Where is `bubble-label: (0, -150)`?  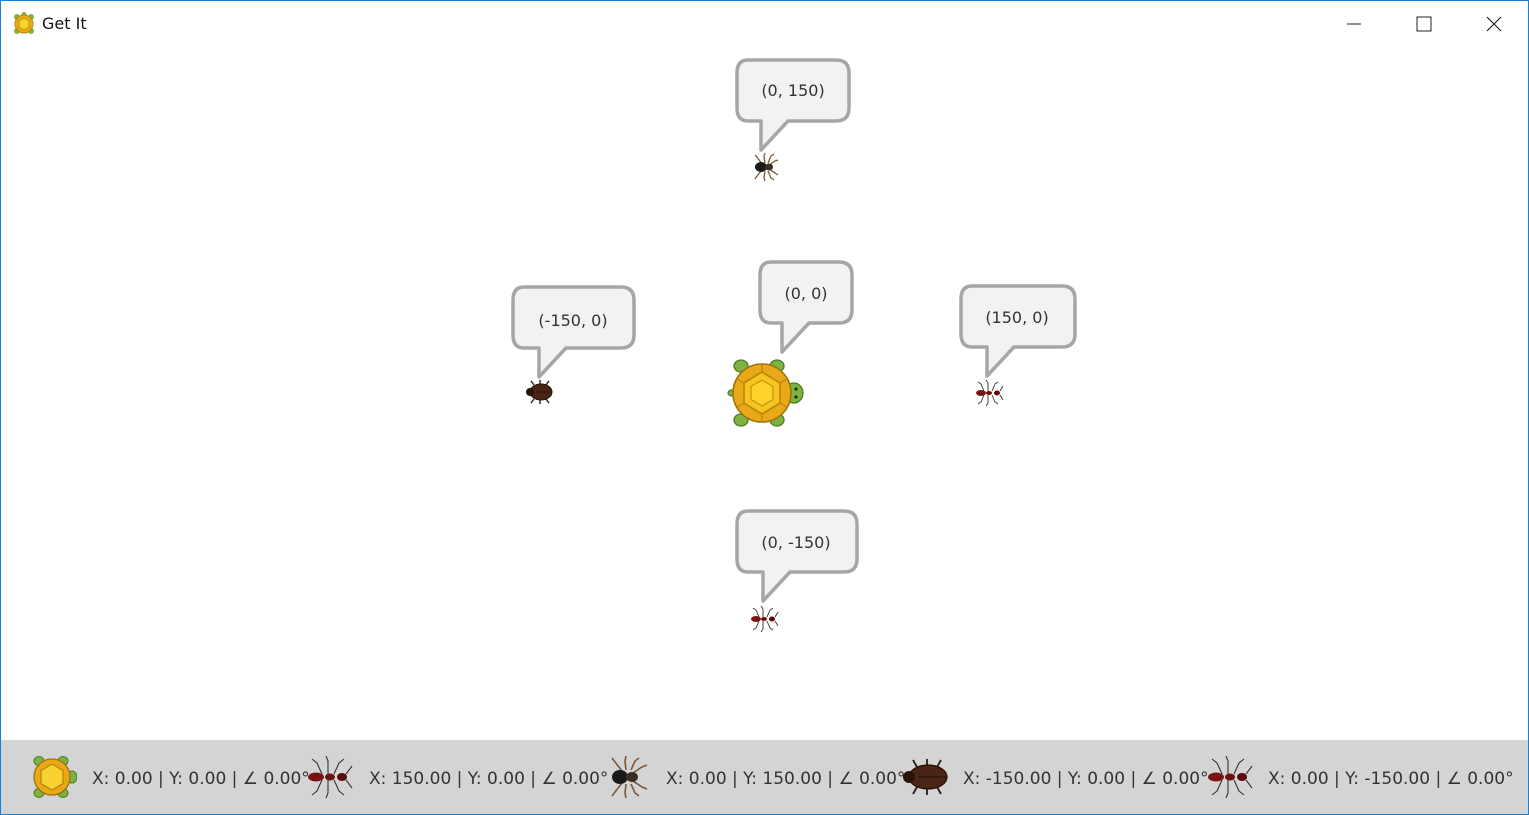
bubble-label: (0, -150) is located at coordinates (796, 542).